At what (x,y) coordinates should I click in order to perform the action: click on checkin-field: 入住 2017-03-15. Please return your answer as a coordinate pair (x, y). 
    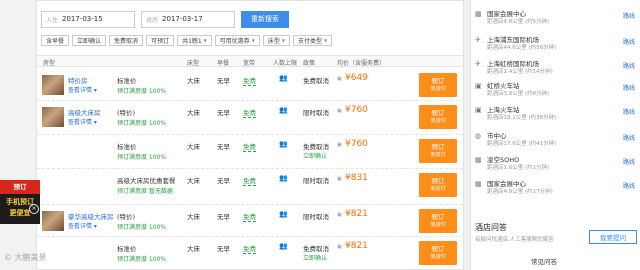
    Looking at the image, I should click on (88, 19).